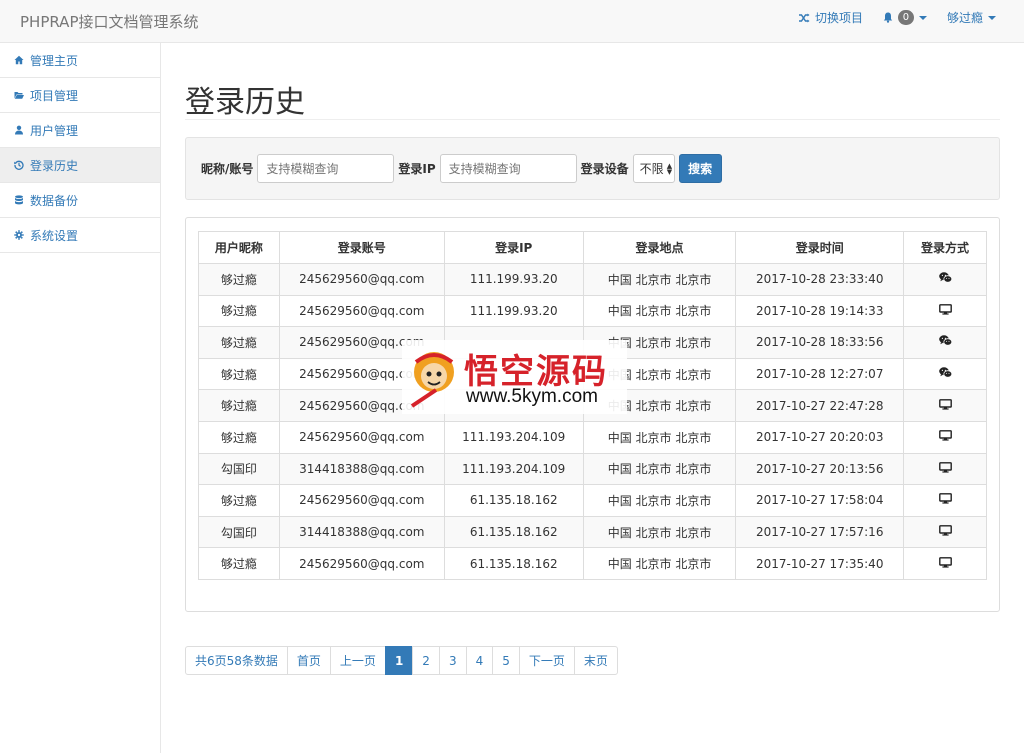 The image size is (1024, 753). Describe the element at coordinates (592, 119) in the screenshot. I see `title-divider` at that location.